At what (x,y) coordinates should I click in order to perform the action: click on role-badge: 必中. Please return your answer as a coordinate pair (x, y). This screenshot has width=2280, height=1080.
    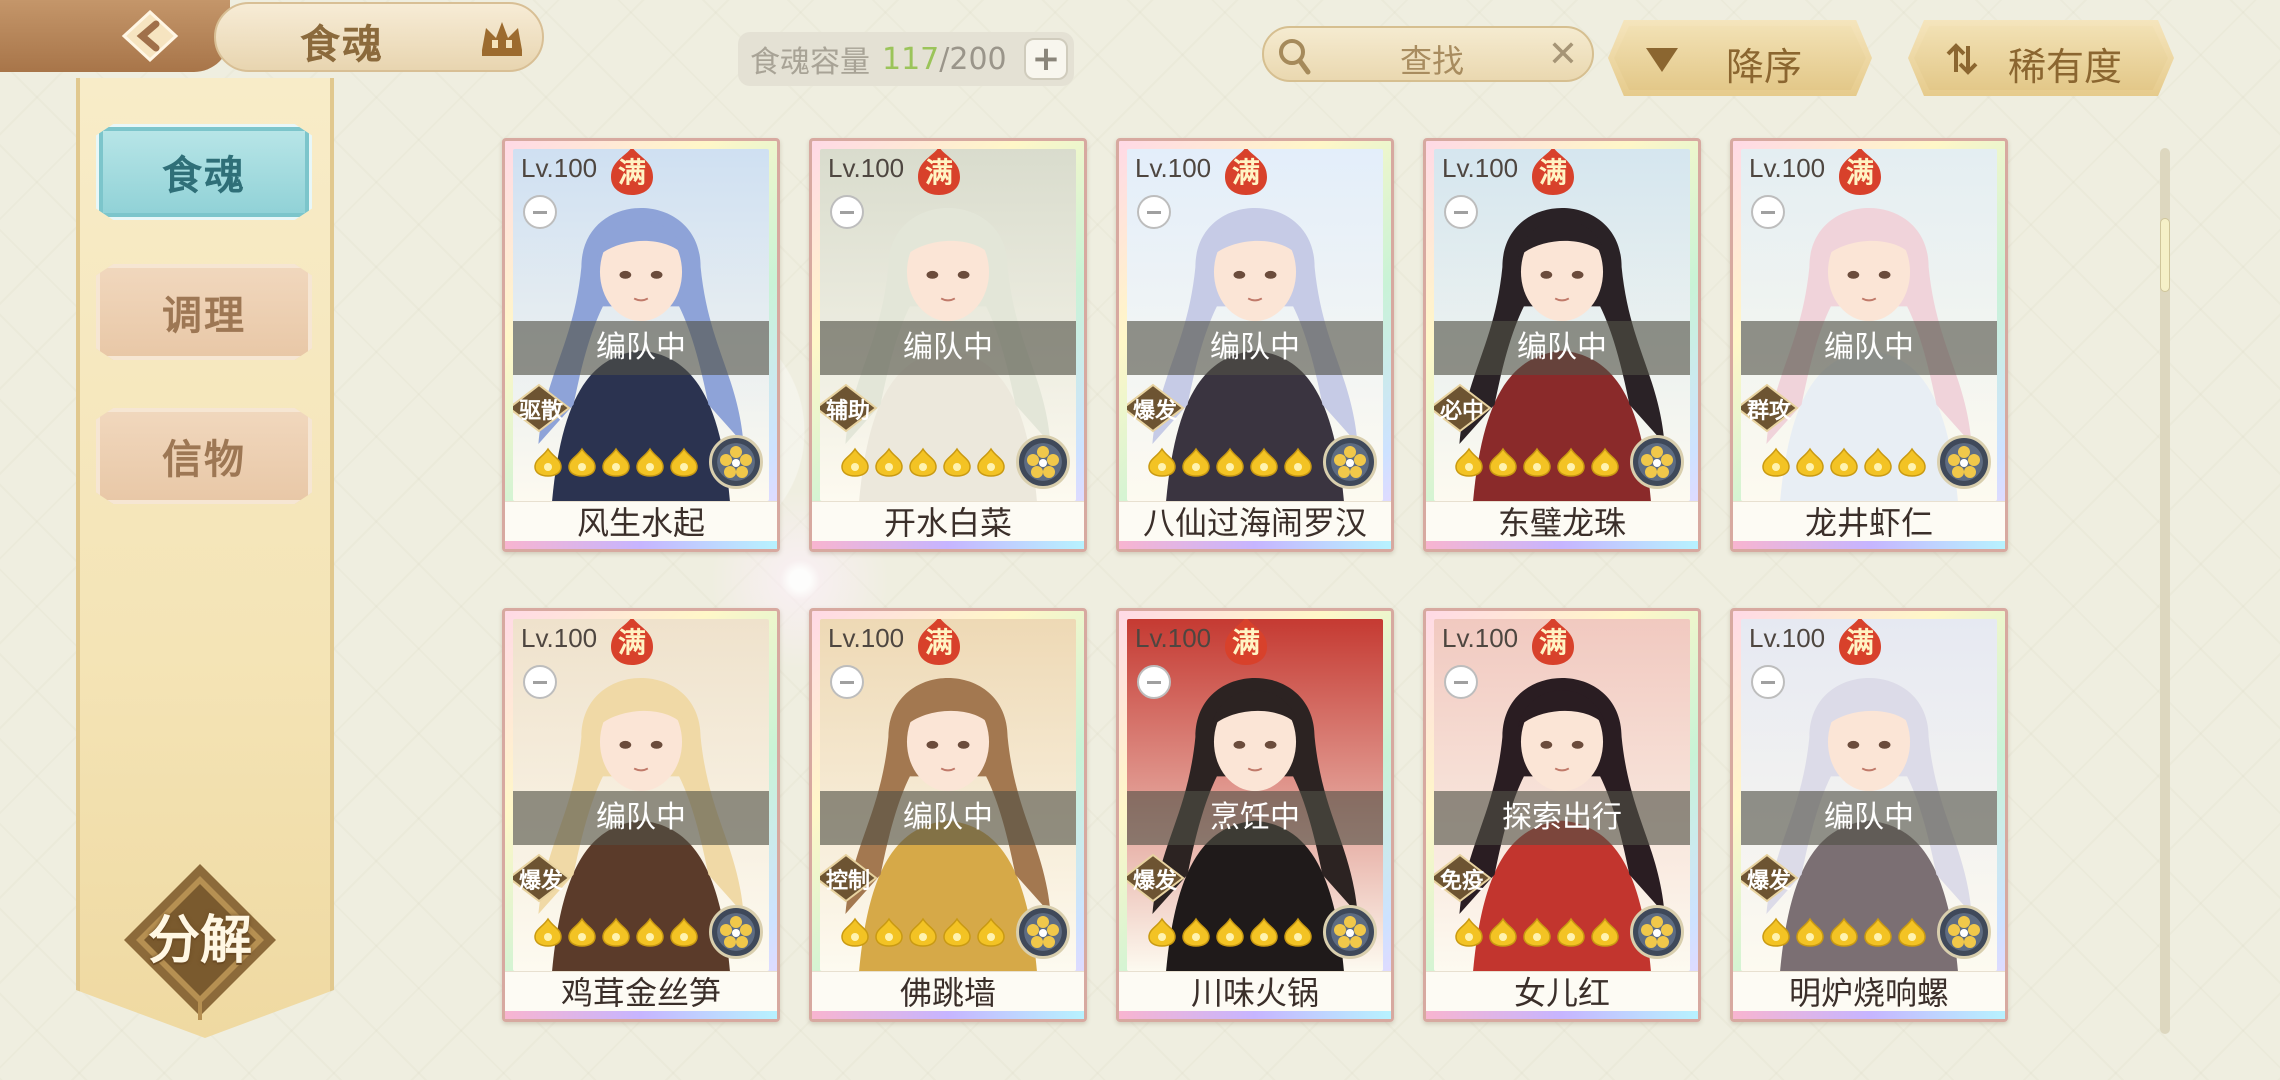
    Looking at the image, I should click on (1463, 408).